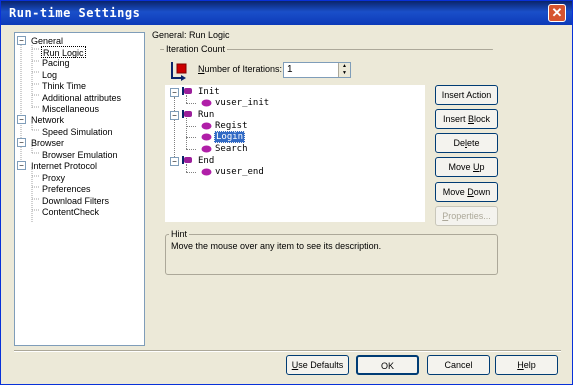 The width and height of the screenshot is (573, 385). Describe the element at coordinates (239, 172) in the screenshot. I see `tree-node-vuser-end: vuser_end` at that location.